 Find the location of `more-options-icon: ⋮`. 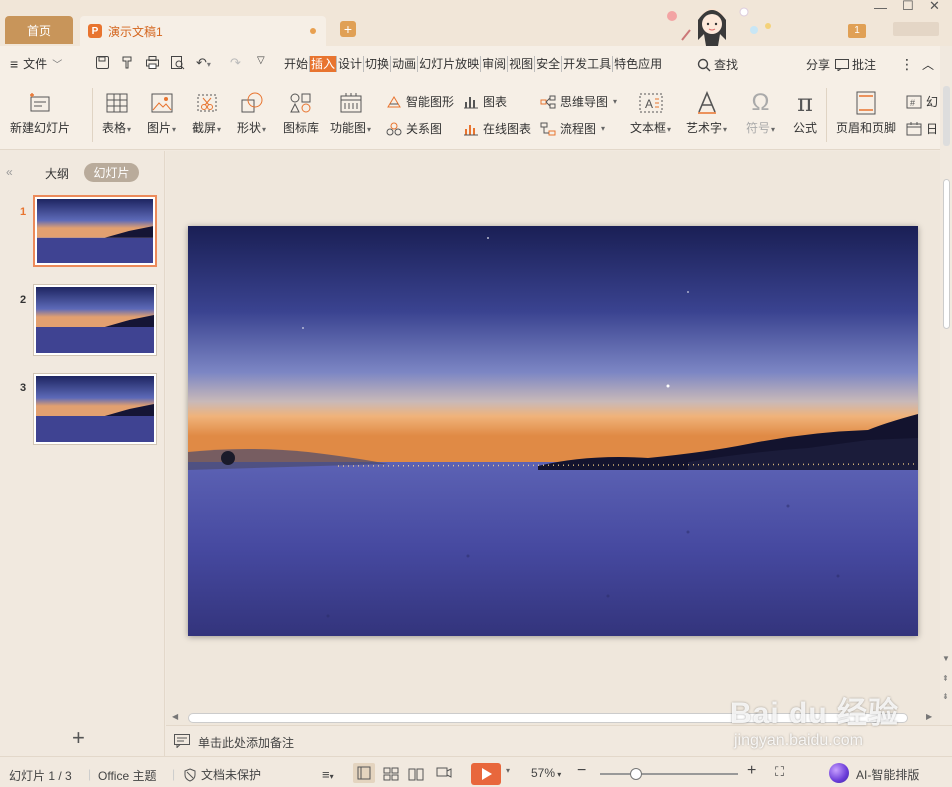

more-options-icon: ⋮ is located at coordinates (907, 64).